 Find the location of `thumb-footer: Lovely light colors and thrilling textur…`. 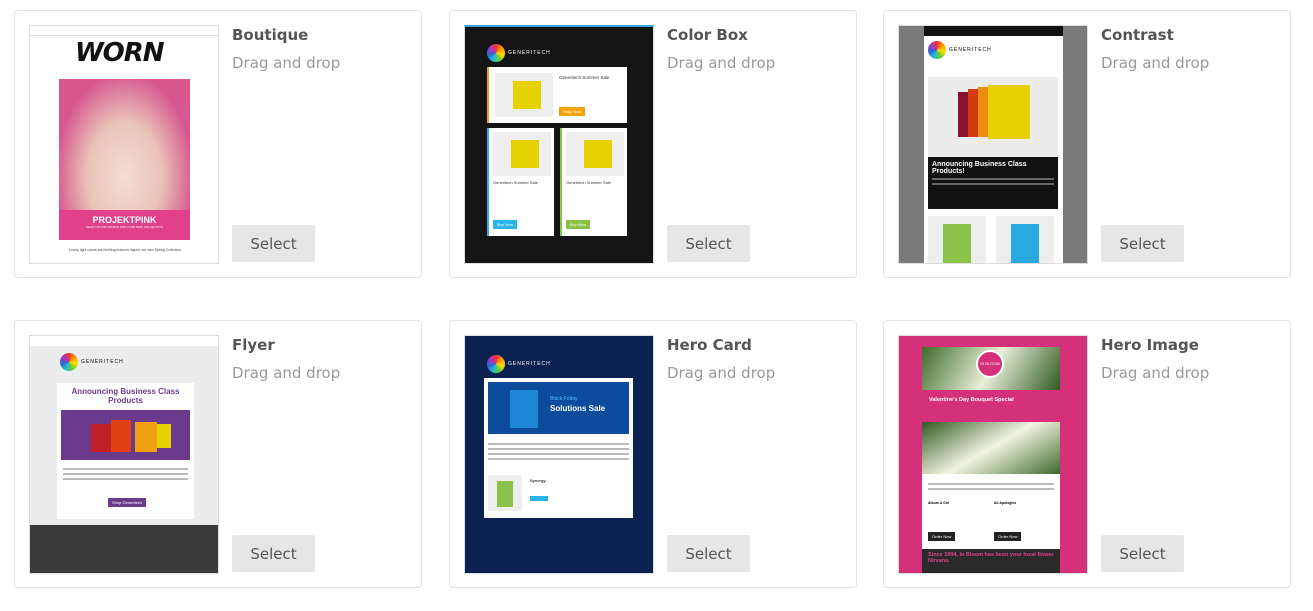

thumb-footer: Lovely light colors and thrilling textur… is located at coordinates (125, 250).